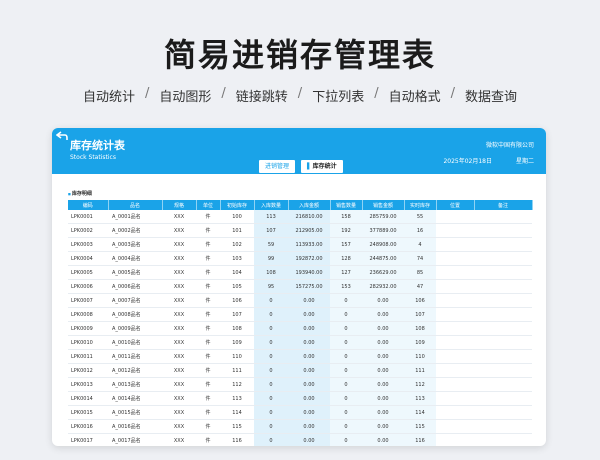 This screenshot has height=460, width=600. I want to click on table-cell: 216810.00, so click(309, 217).